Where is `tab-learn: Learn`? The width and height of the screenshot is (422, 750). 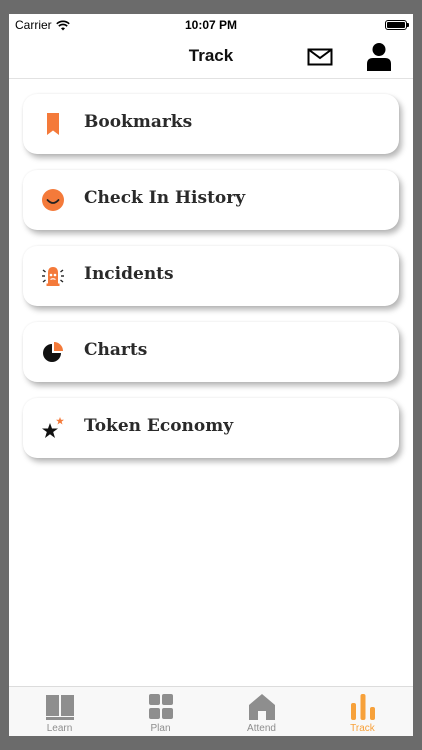
tab-learn: Learn is located at coordinates (59, 711).